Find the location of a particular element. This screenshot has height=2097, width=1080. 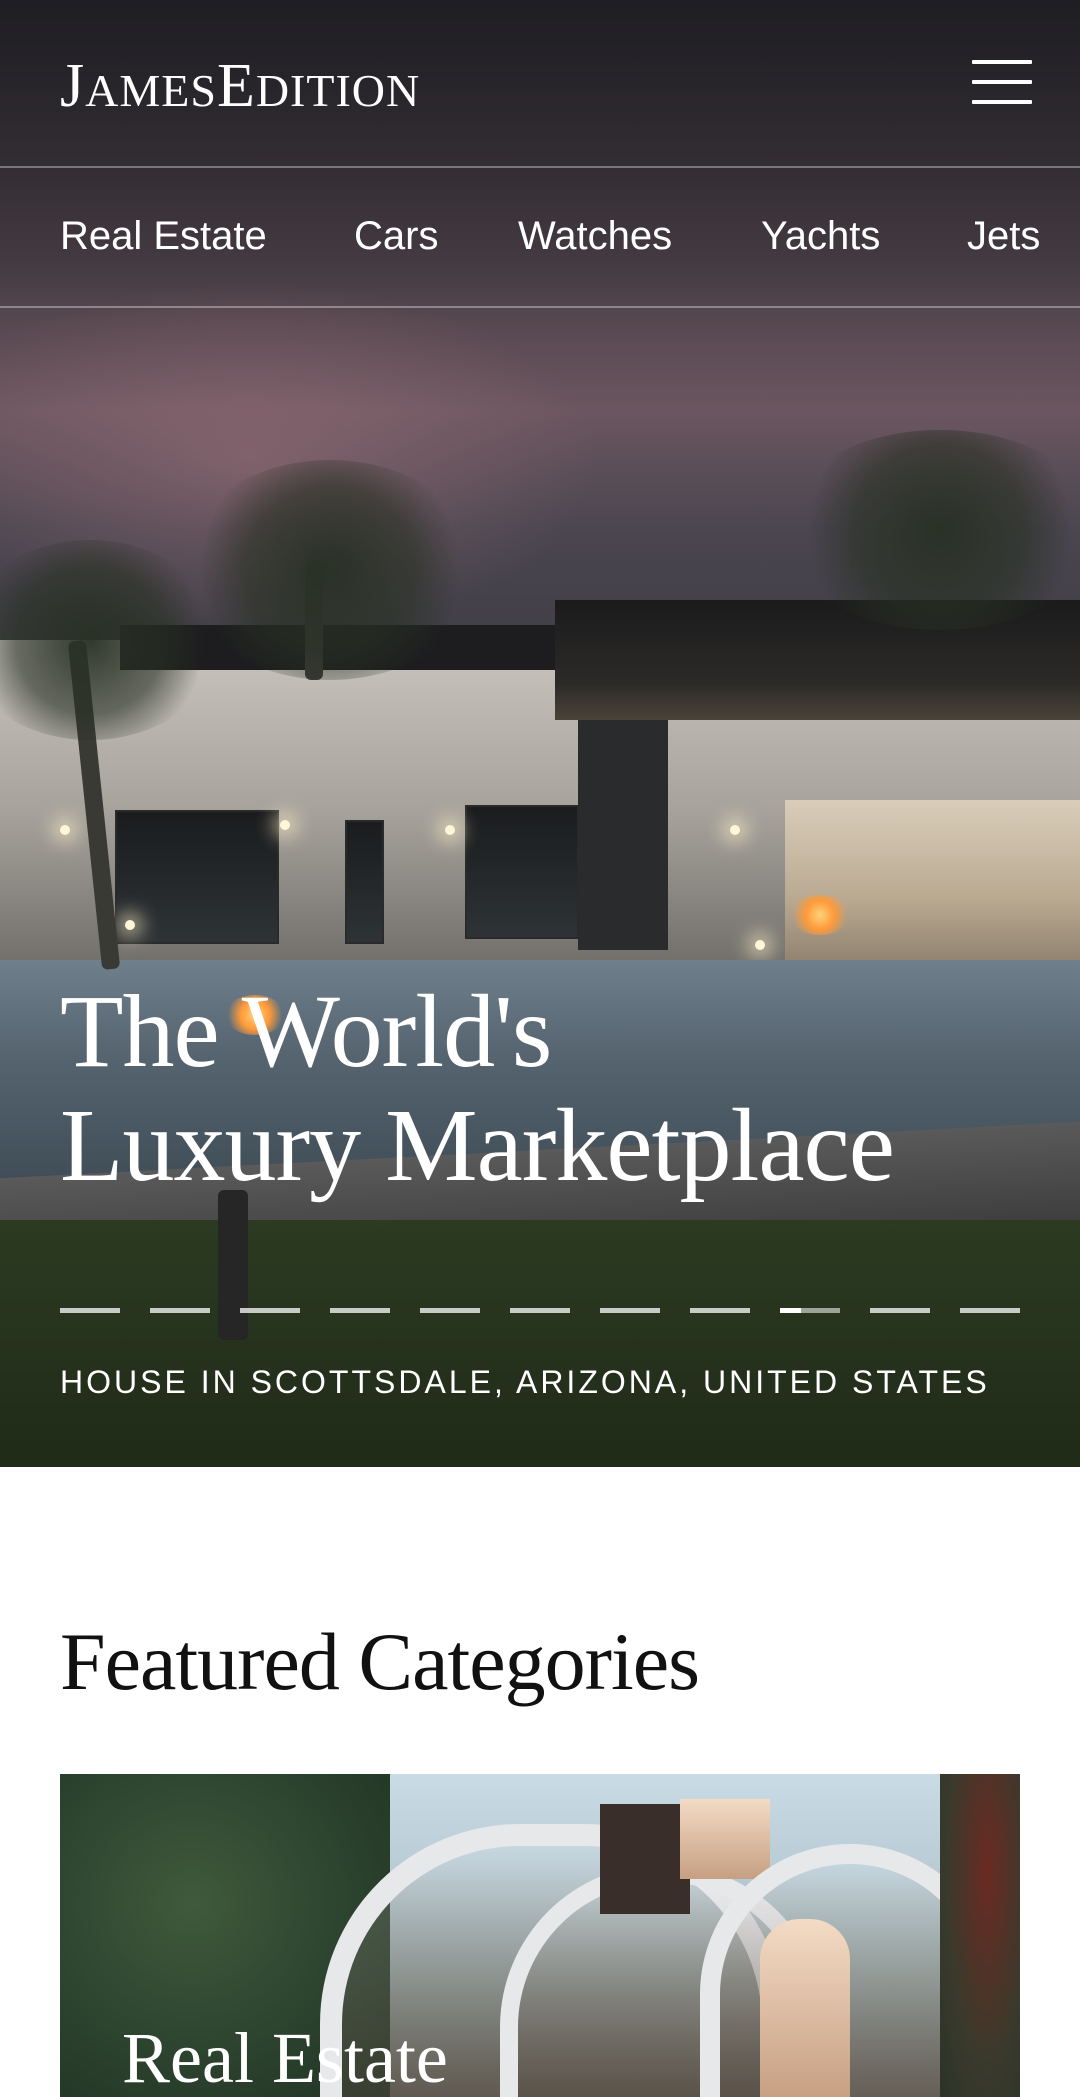

svg-text: JAMESEDITION is located at coordinates (240, 83).